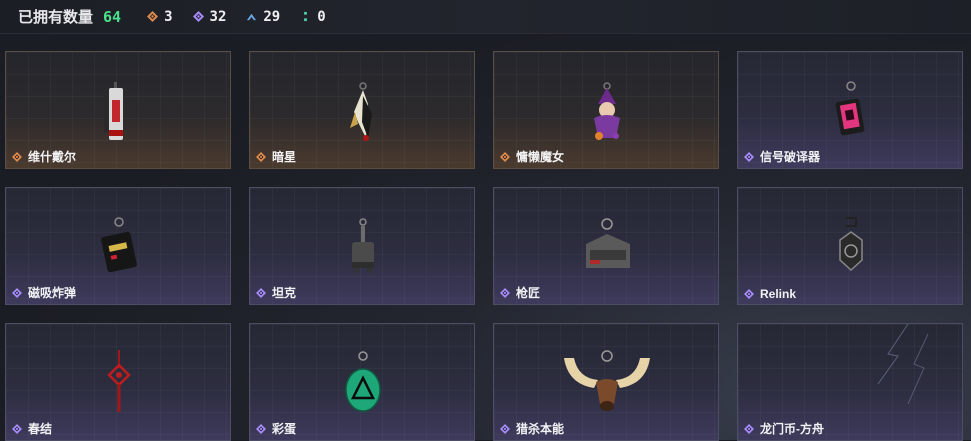  I want to click on item-card: 暗星, so click(362, 110).